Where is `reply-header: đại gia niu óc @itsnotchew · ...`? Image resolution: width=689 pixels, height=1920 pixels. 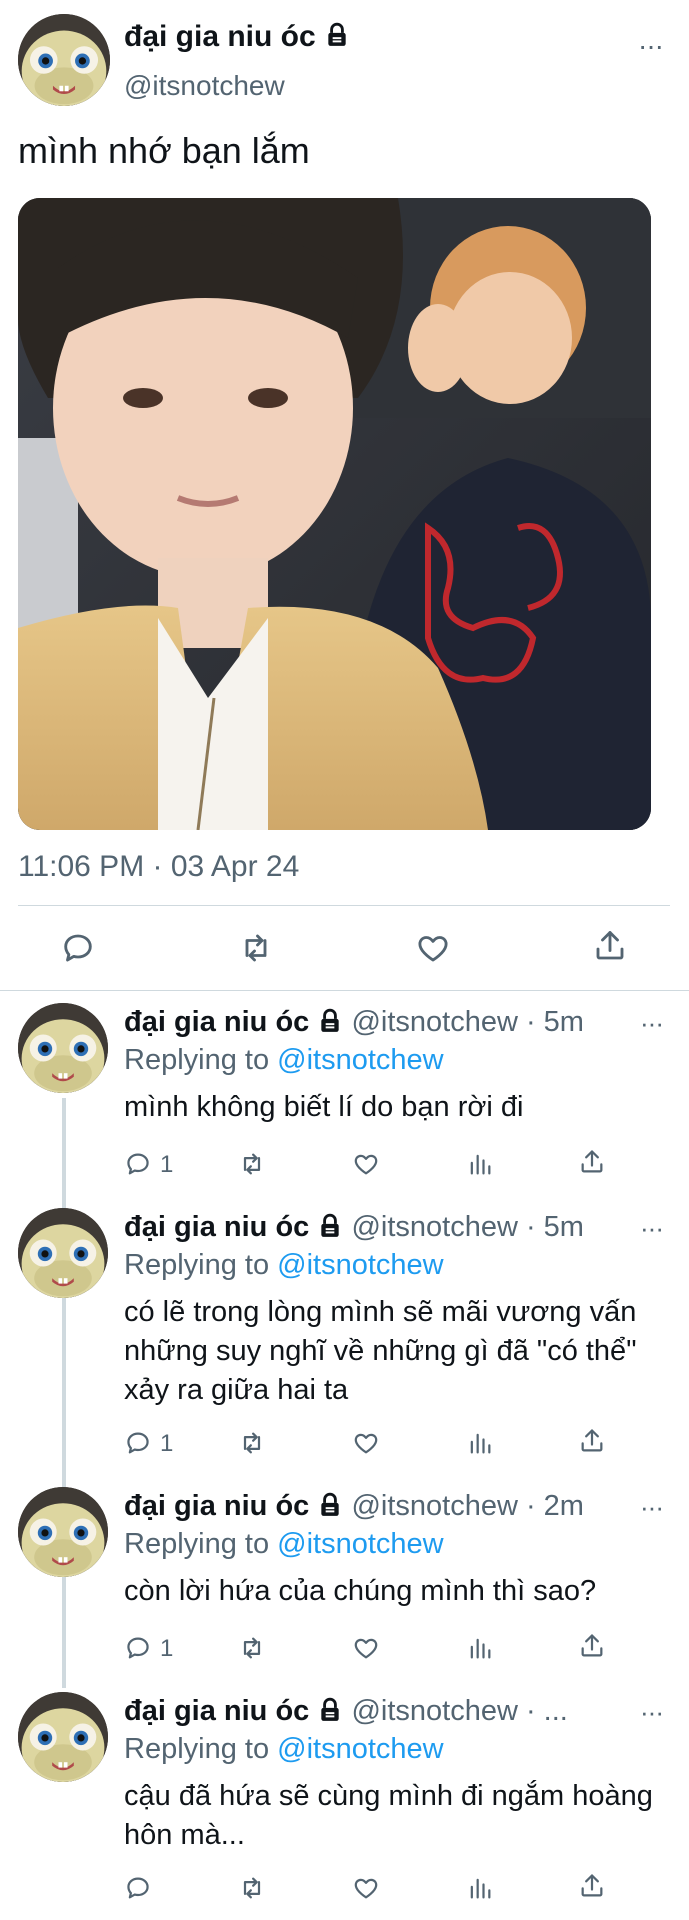 reply-header: đại gia niu óc @itsnotchew · ... is located at coordinates (346, 1713).